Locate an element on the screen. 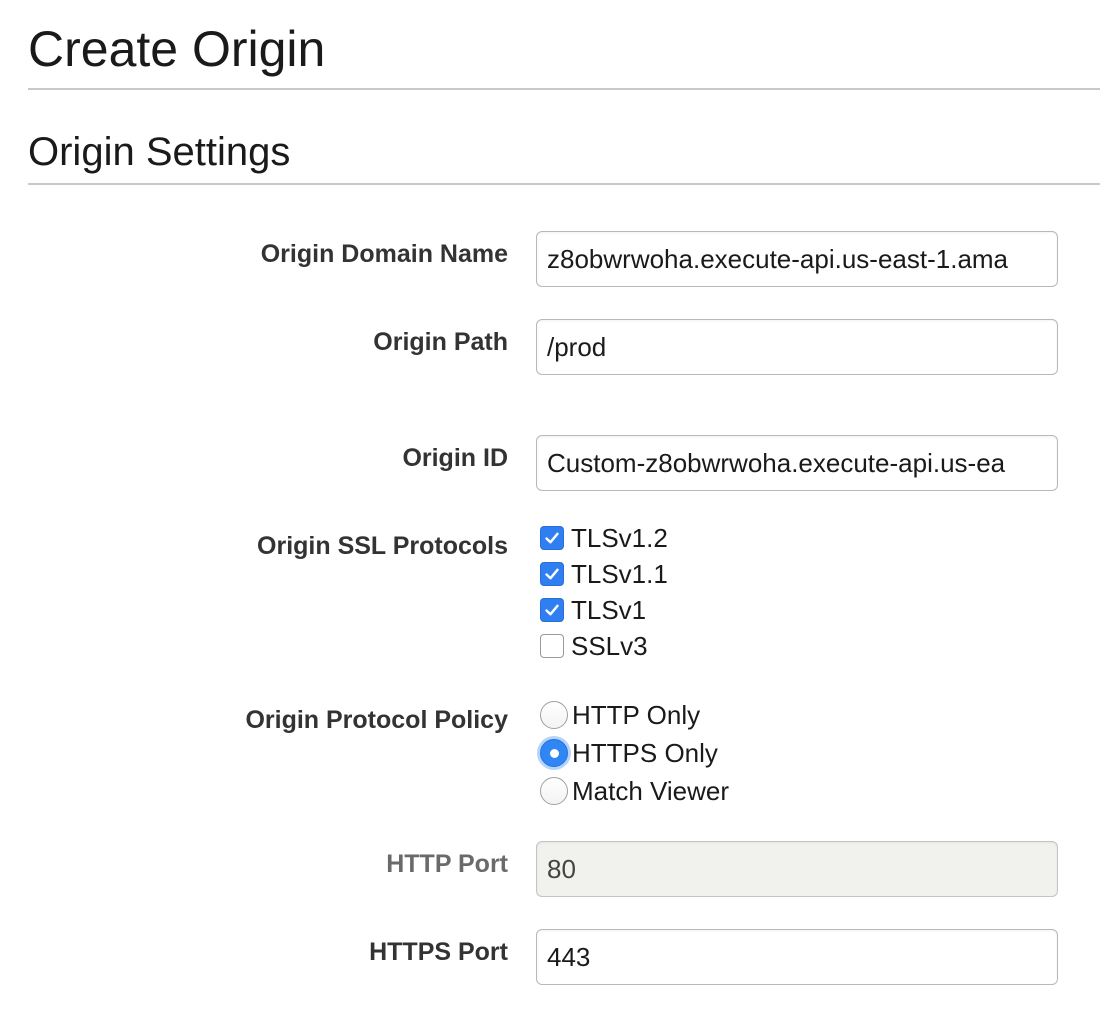 The height and width of the screenshot is (1020, 1100). http-port-label: HTTP Port is located at coordinates (447, 864).